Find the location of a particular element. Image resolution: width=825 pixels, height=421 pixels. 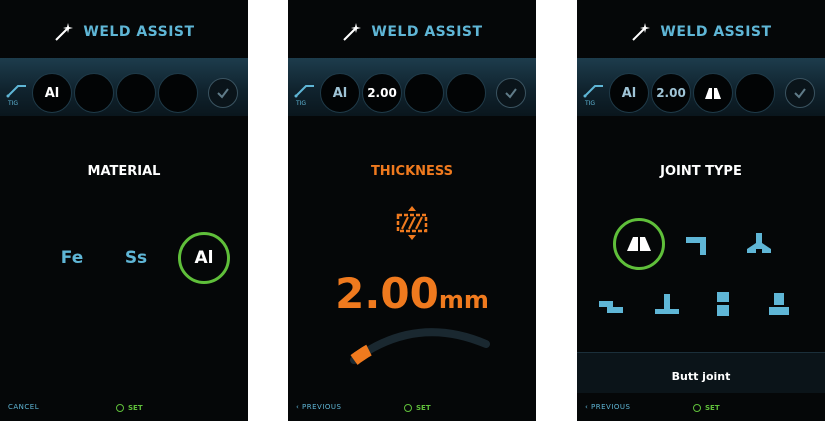

footer: CANCEL SET is located at coordinates (124, 406).